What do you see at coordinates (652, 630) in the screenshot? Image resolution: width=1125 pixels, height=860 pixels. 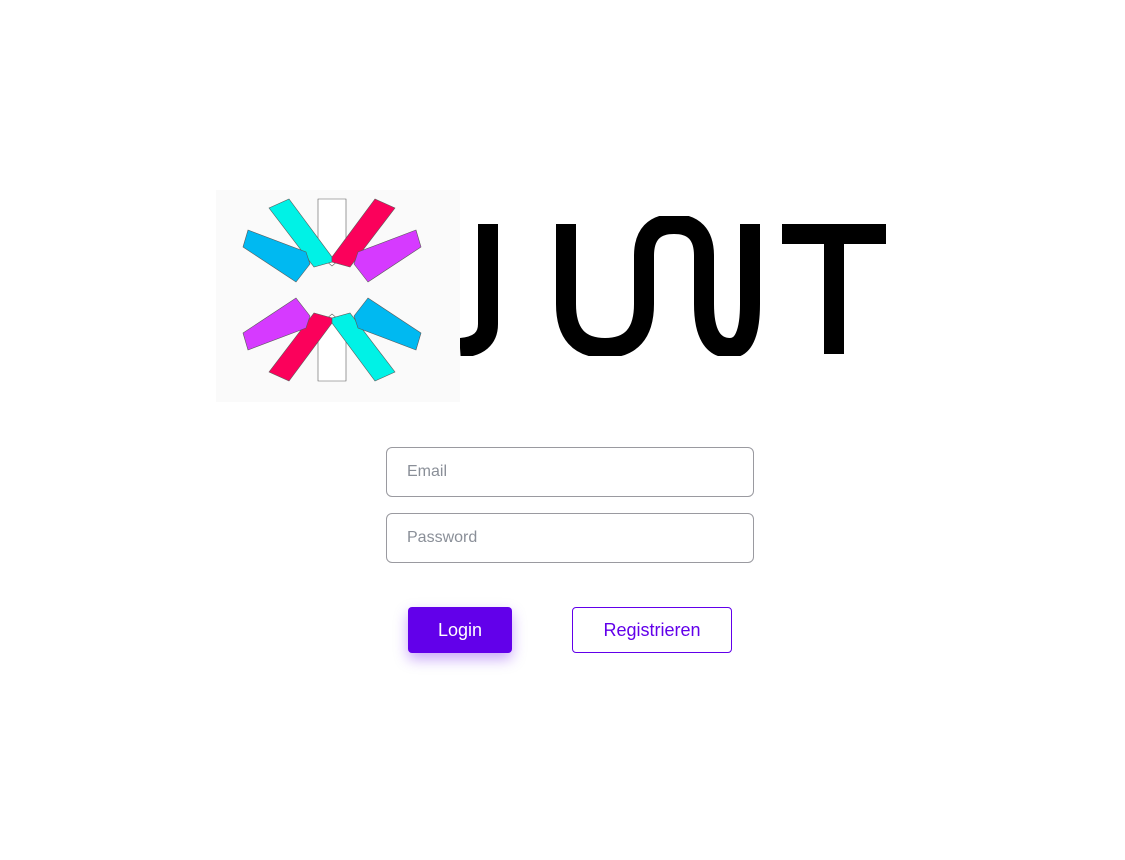 I see `register-button: Registrieren` at bounding box center [652, 630].